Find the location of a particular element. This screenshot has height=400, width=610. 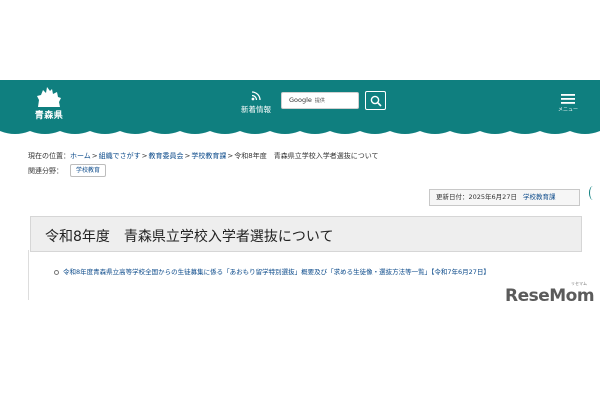

breadcrumb-item-organization: 組織でさがす is located at coordinates (120, 156).